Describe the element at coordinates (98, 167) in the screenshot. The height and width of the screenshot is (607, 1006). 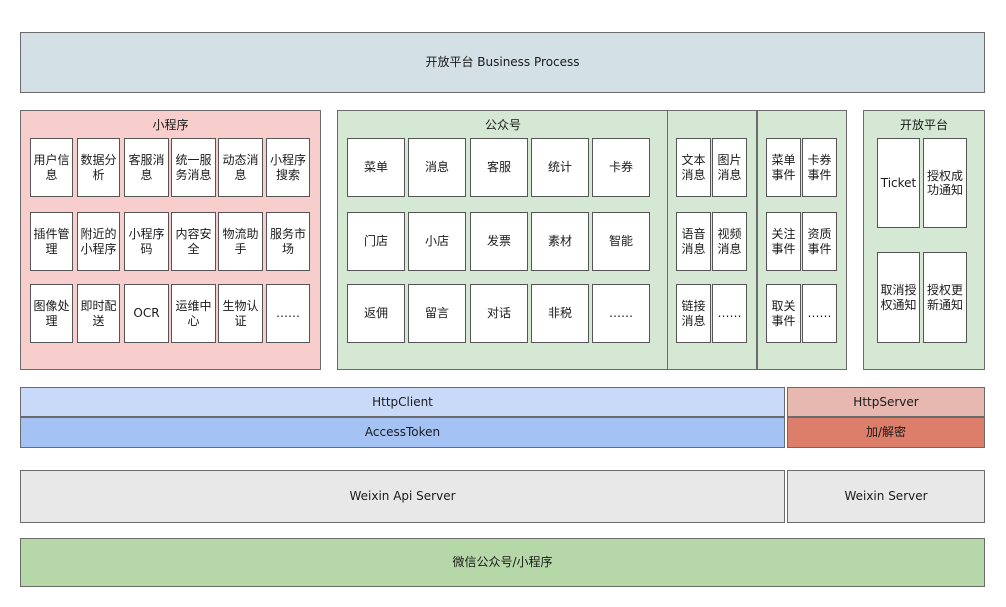
I see `mini-item: 数据分 析` at that location.